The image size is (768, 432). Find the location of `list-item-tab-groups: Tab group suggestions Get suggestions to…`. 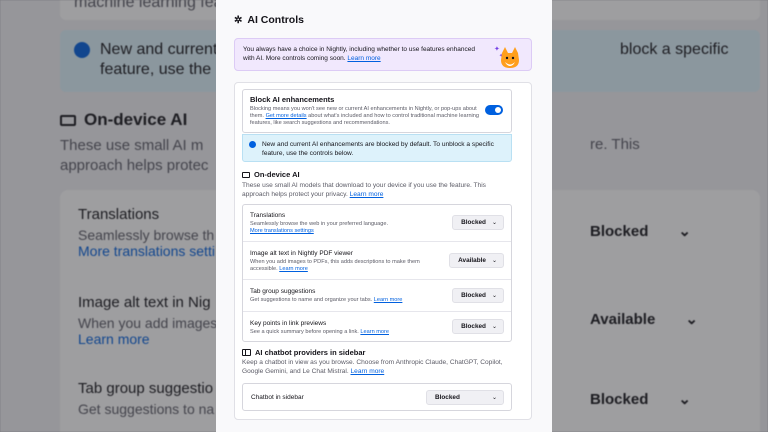

list-item-tab-groups: Tab group suggestions Get suggestions to… is located at coordinates (377, 296).